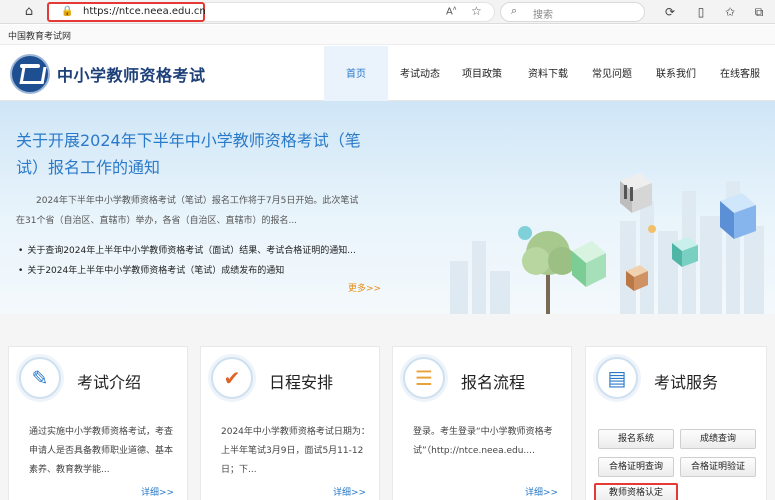  What do you see at coordinates (451, 11) in the screenshot?
I see `read-aloud-icon: Aʌ` at bounding box center [451, 11].